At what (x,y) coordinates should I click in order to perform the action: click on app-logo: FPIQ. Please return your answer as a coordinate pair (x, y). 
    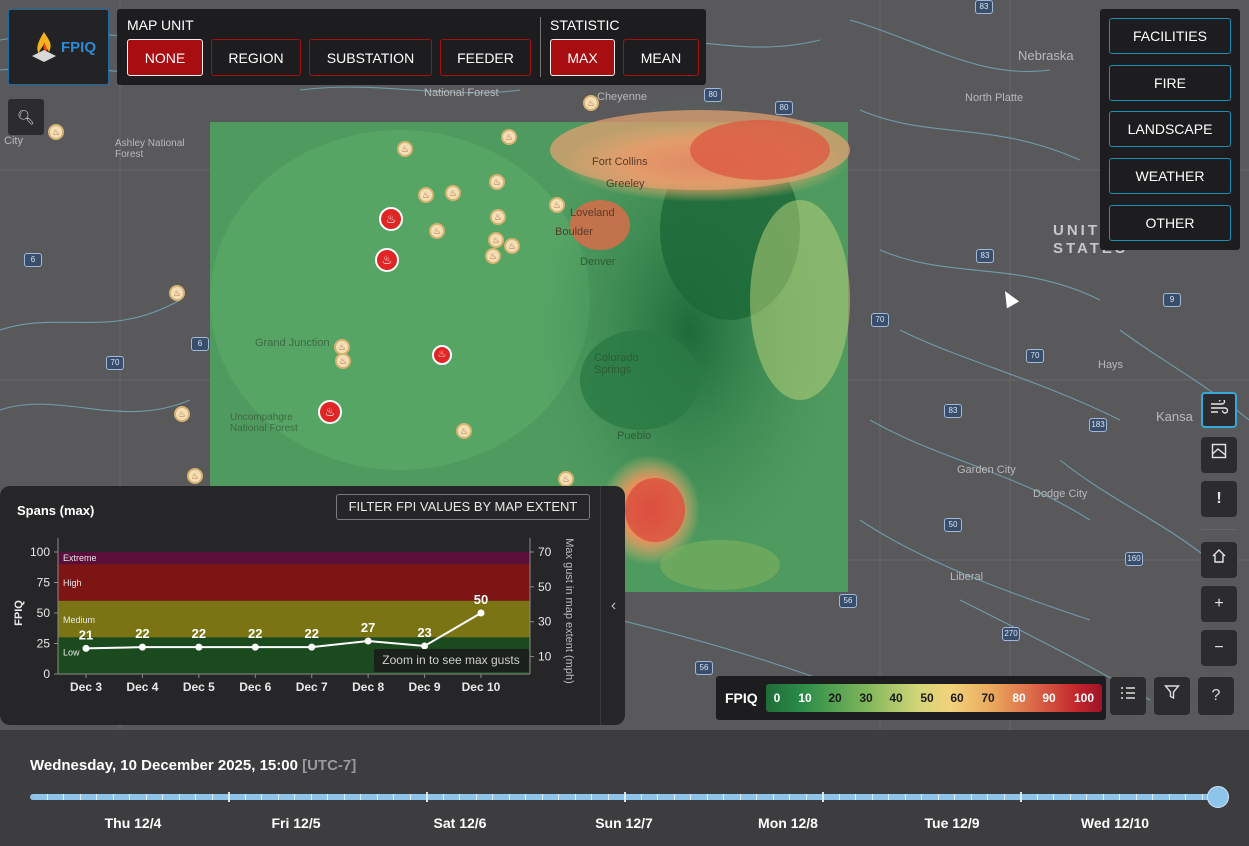
    Looking at the image, I should click on (58, 47).